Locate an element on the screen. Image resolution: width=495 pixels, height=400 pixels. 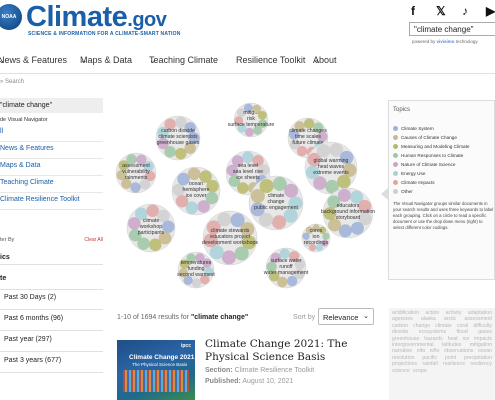
result-published: Published: August 10, 2021 is located at coordinates (249, 381).